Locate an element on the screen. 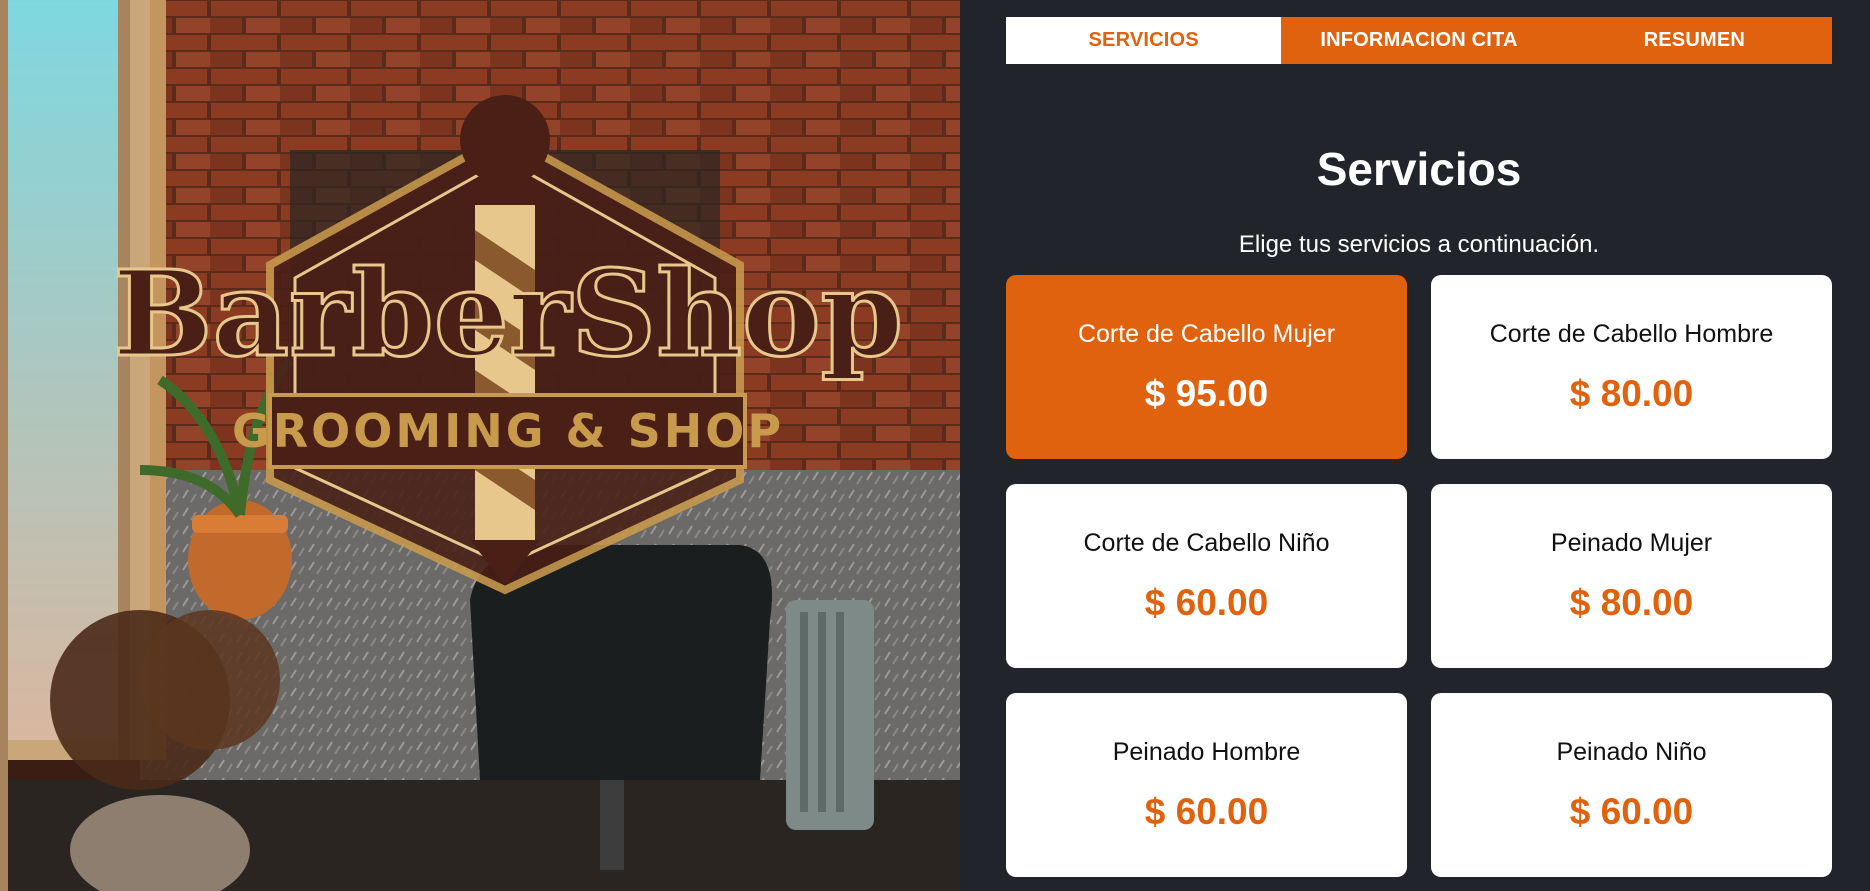  service-card: Peinado Niño $ 60.00 is located at coordinates (1631, 785).